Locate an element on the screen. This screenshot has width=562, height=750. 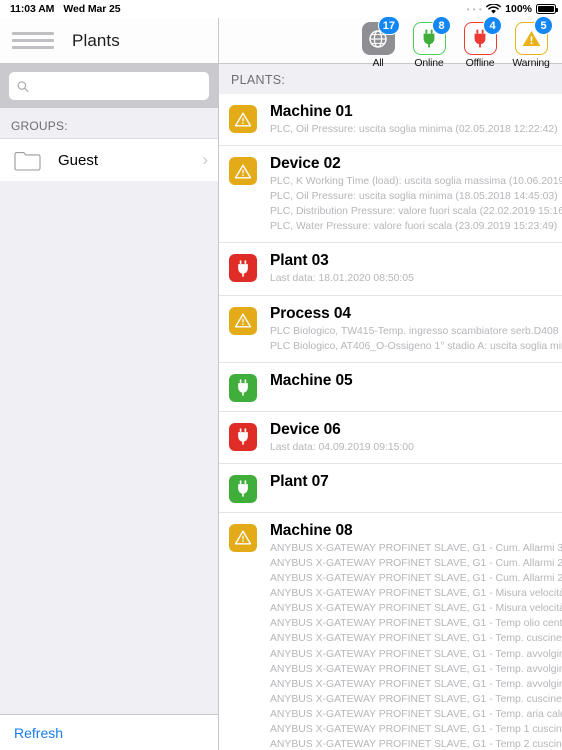
filter-offline: 4 Offline is located at coordinates (480, 42).